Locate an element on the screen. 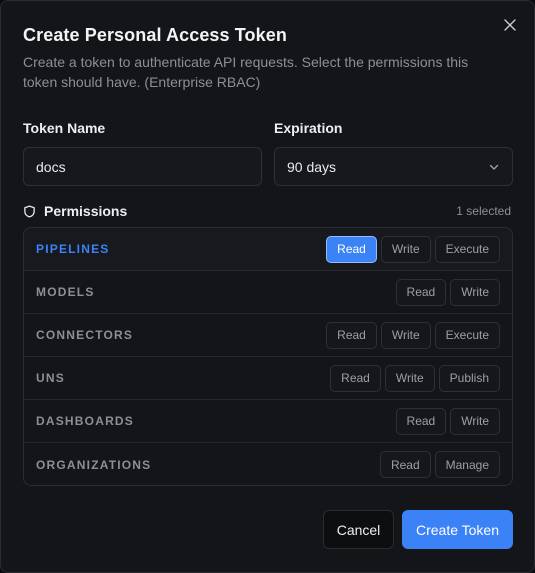 The image size is (535, 573). dialog-title: Create Personal Access Token is located at coordinates (155, 35).